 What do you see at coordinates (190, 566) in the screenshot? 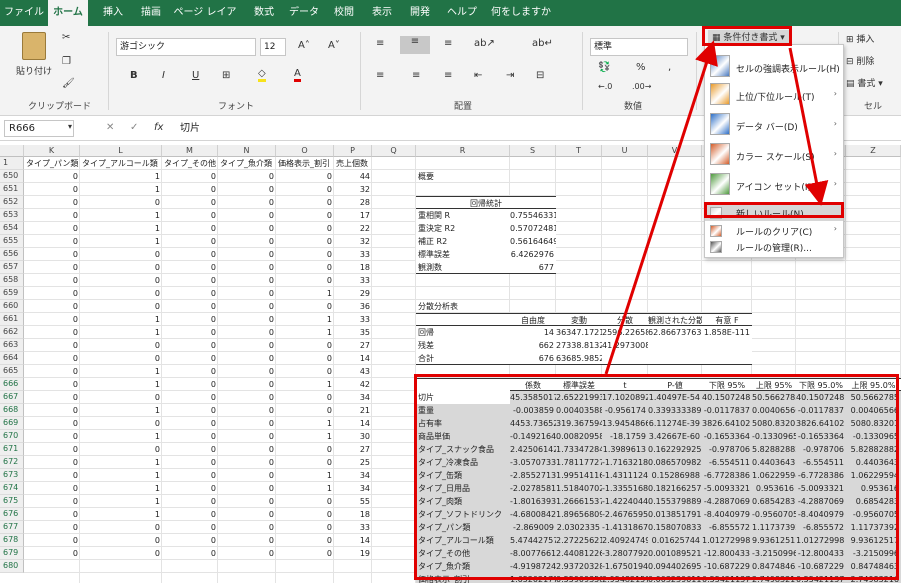
I see `data-cell` at bounding box center [190, 566].